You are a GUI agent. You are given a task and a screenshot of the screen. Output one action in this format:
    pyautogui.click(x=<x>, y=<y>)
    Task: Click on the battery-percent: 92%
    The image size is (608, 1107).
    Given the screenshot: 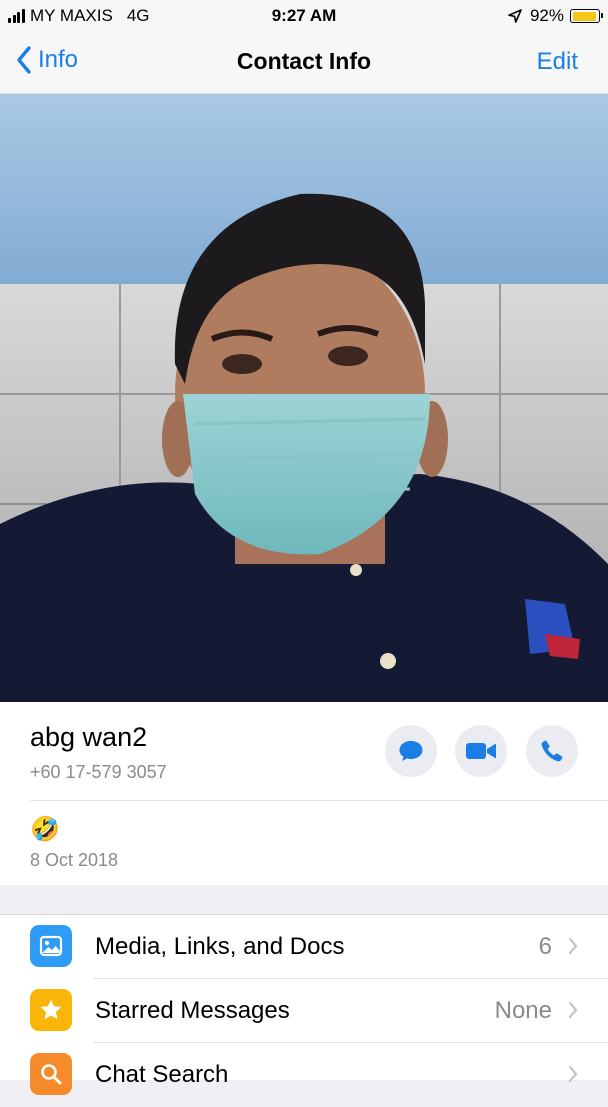 What is the action you would take?
    pyautogui.click(x=546, y=15)
    